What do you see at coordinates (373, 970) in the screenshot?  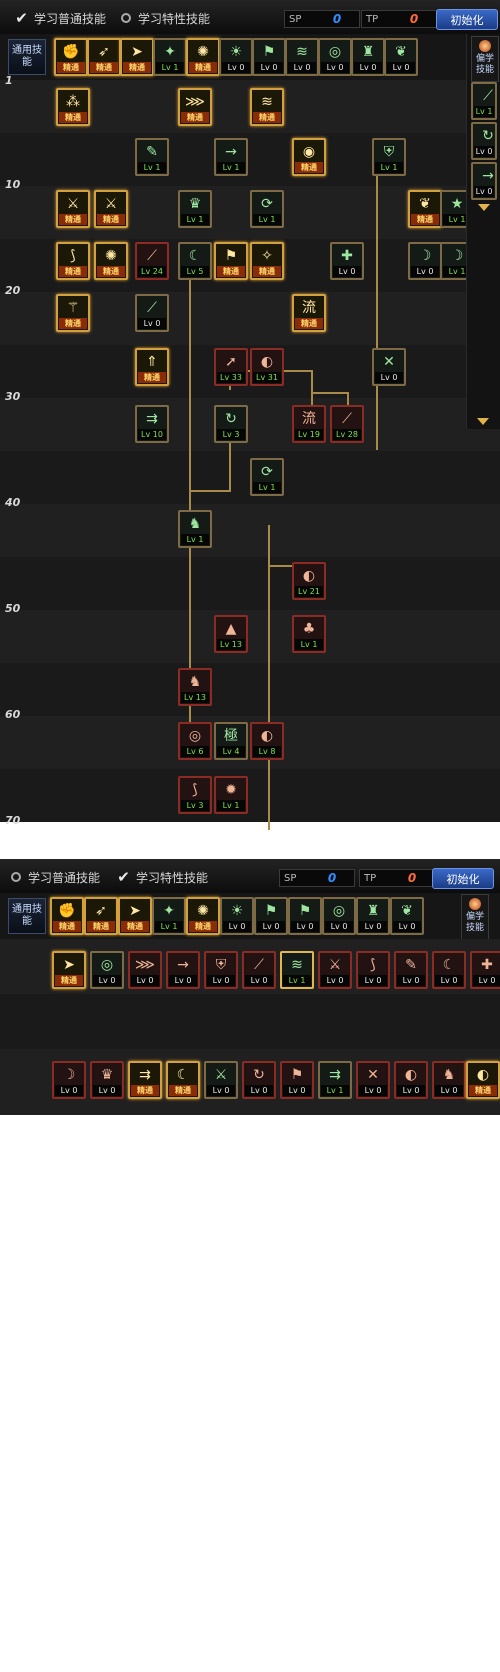 I see `skill-slot: ⟆ Lv 0` at bounding box center [373, 970].